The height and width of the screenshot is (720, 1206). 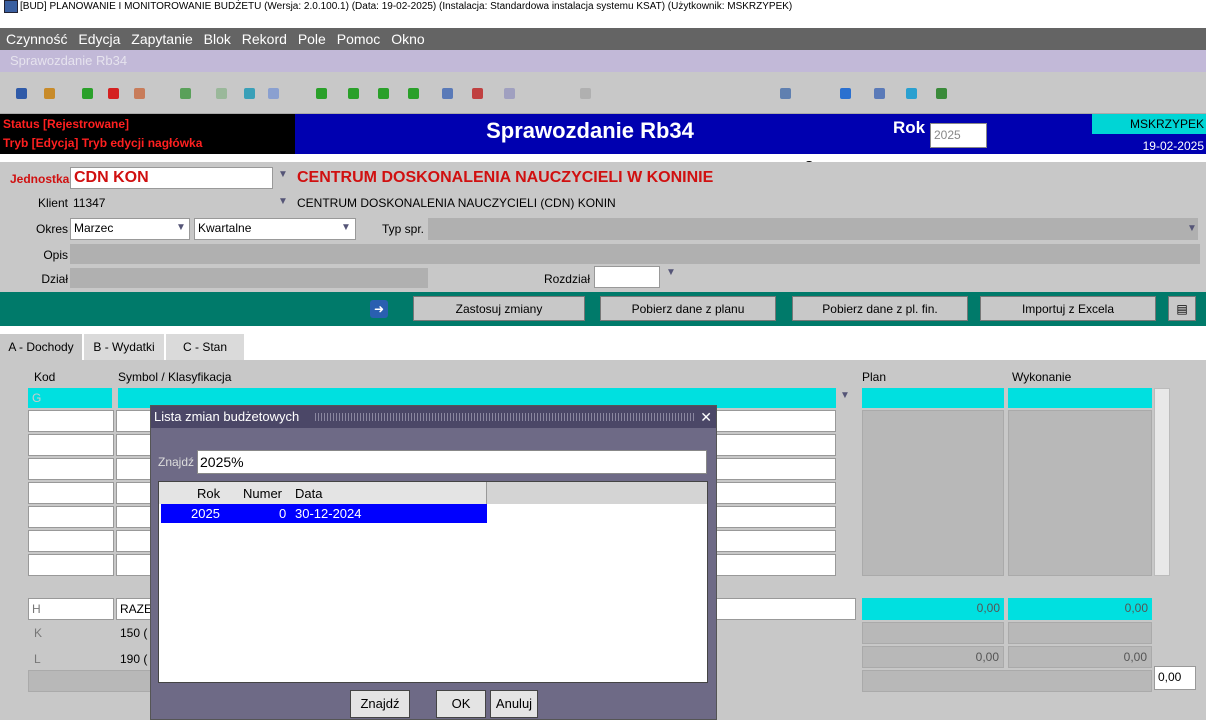 I want to click on delete-record-icon, so click(x=114, y=94).